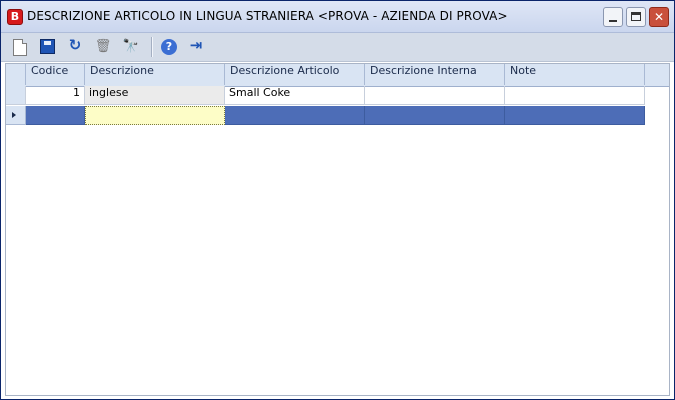  Describe the element at coordinates (155, 95) in the screenshot. I see `cell-descrizione: inglese` at that location.